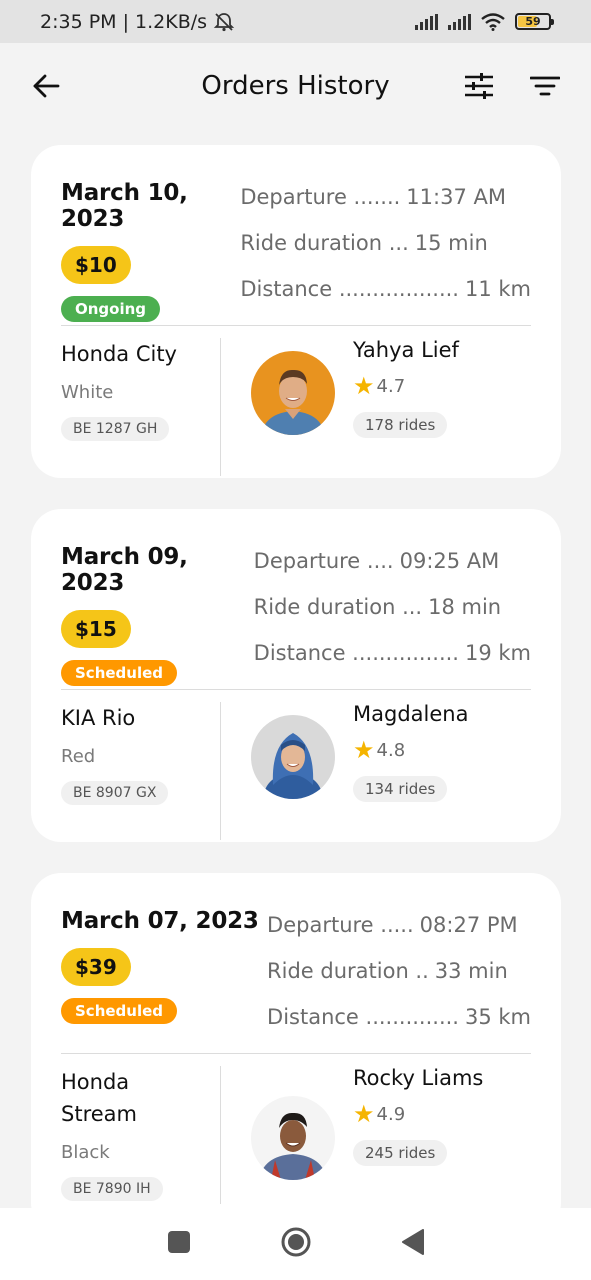  I want to click on square-icon, so click(178, 1242).